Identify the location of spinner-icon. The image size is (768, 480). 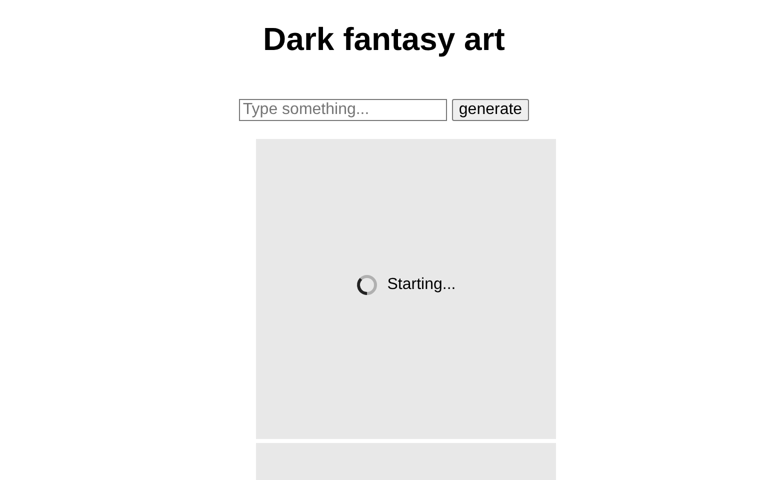
(367, 285).